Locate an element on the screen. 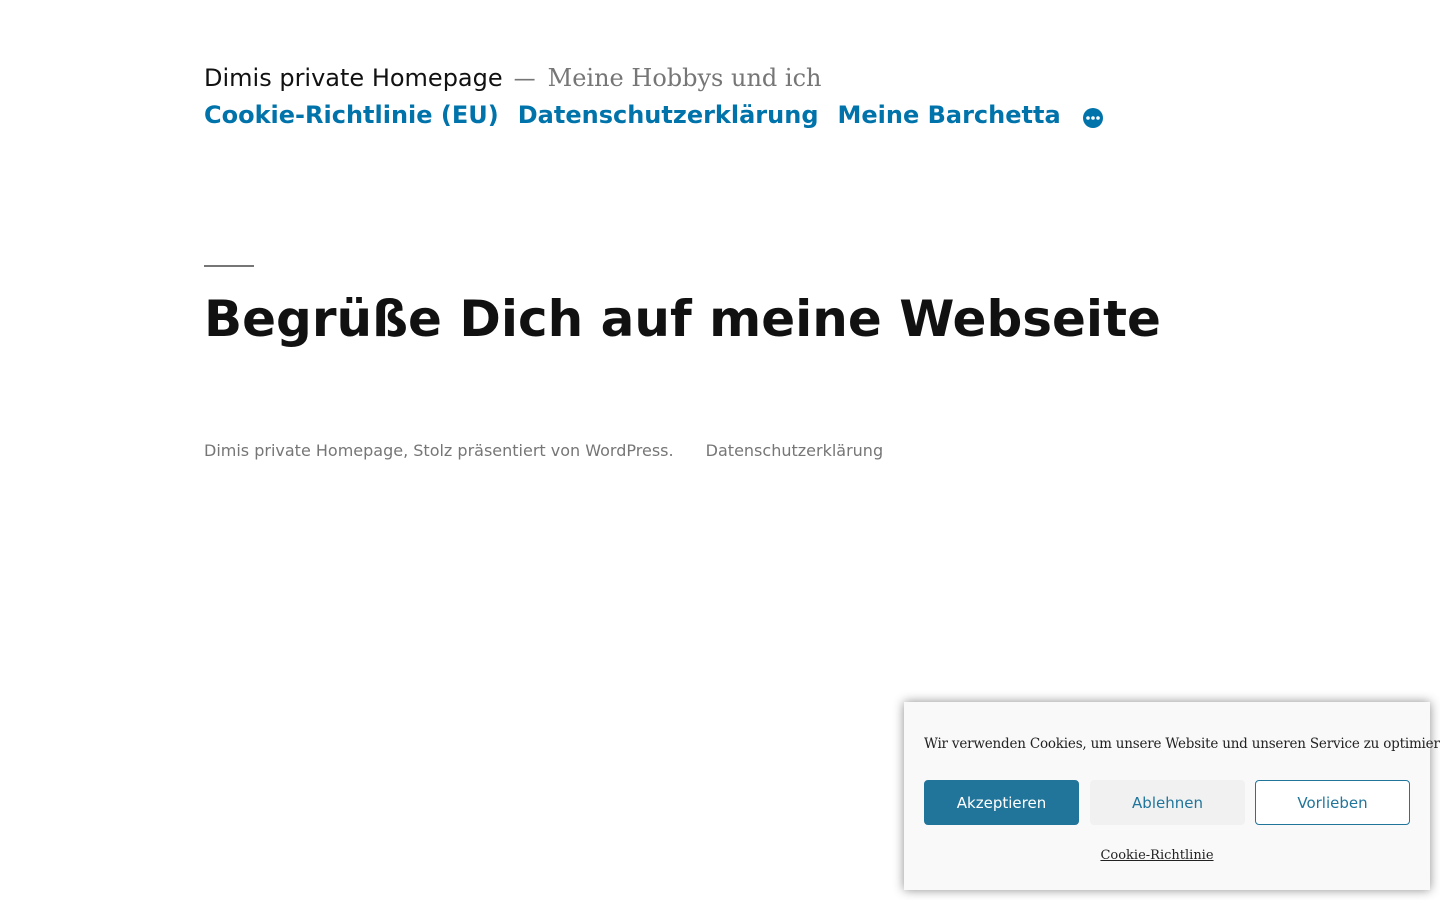  page-title: Begrüße Dich auf meine Webseite is located at coordinates (682, 319).